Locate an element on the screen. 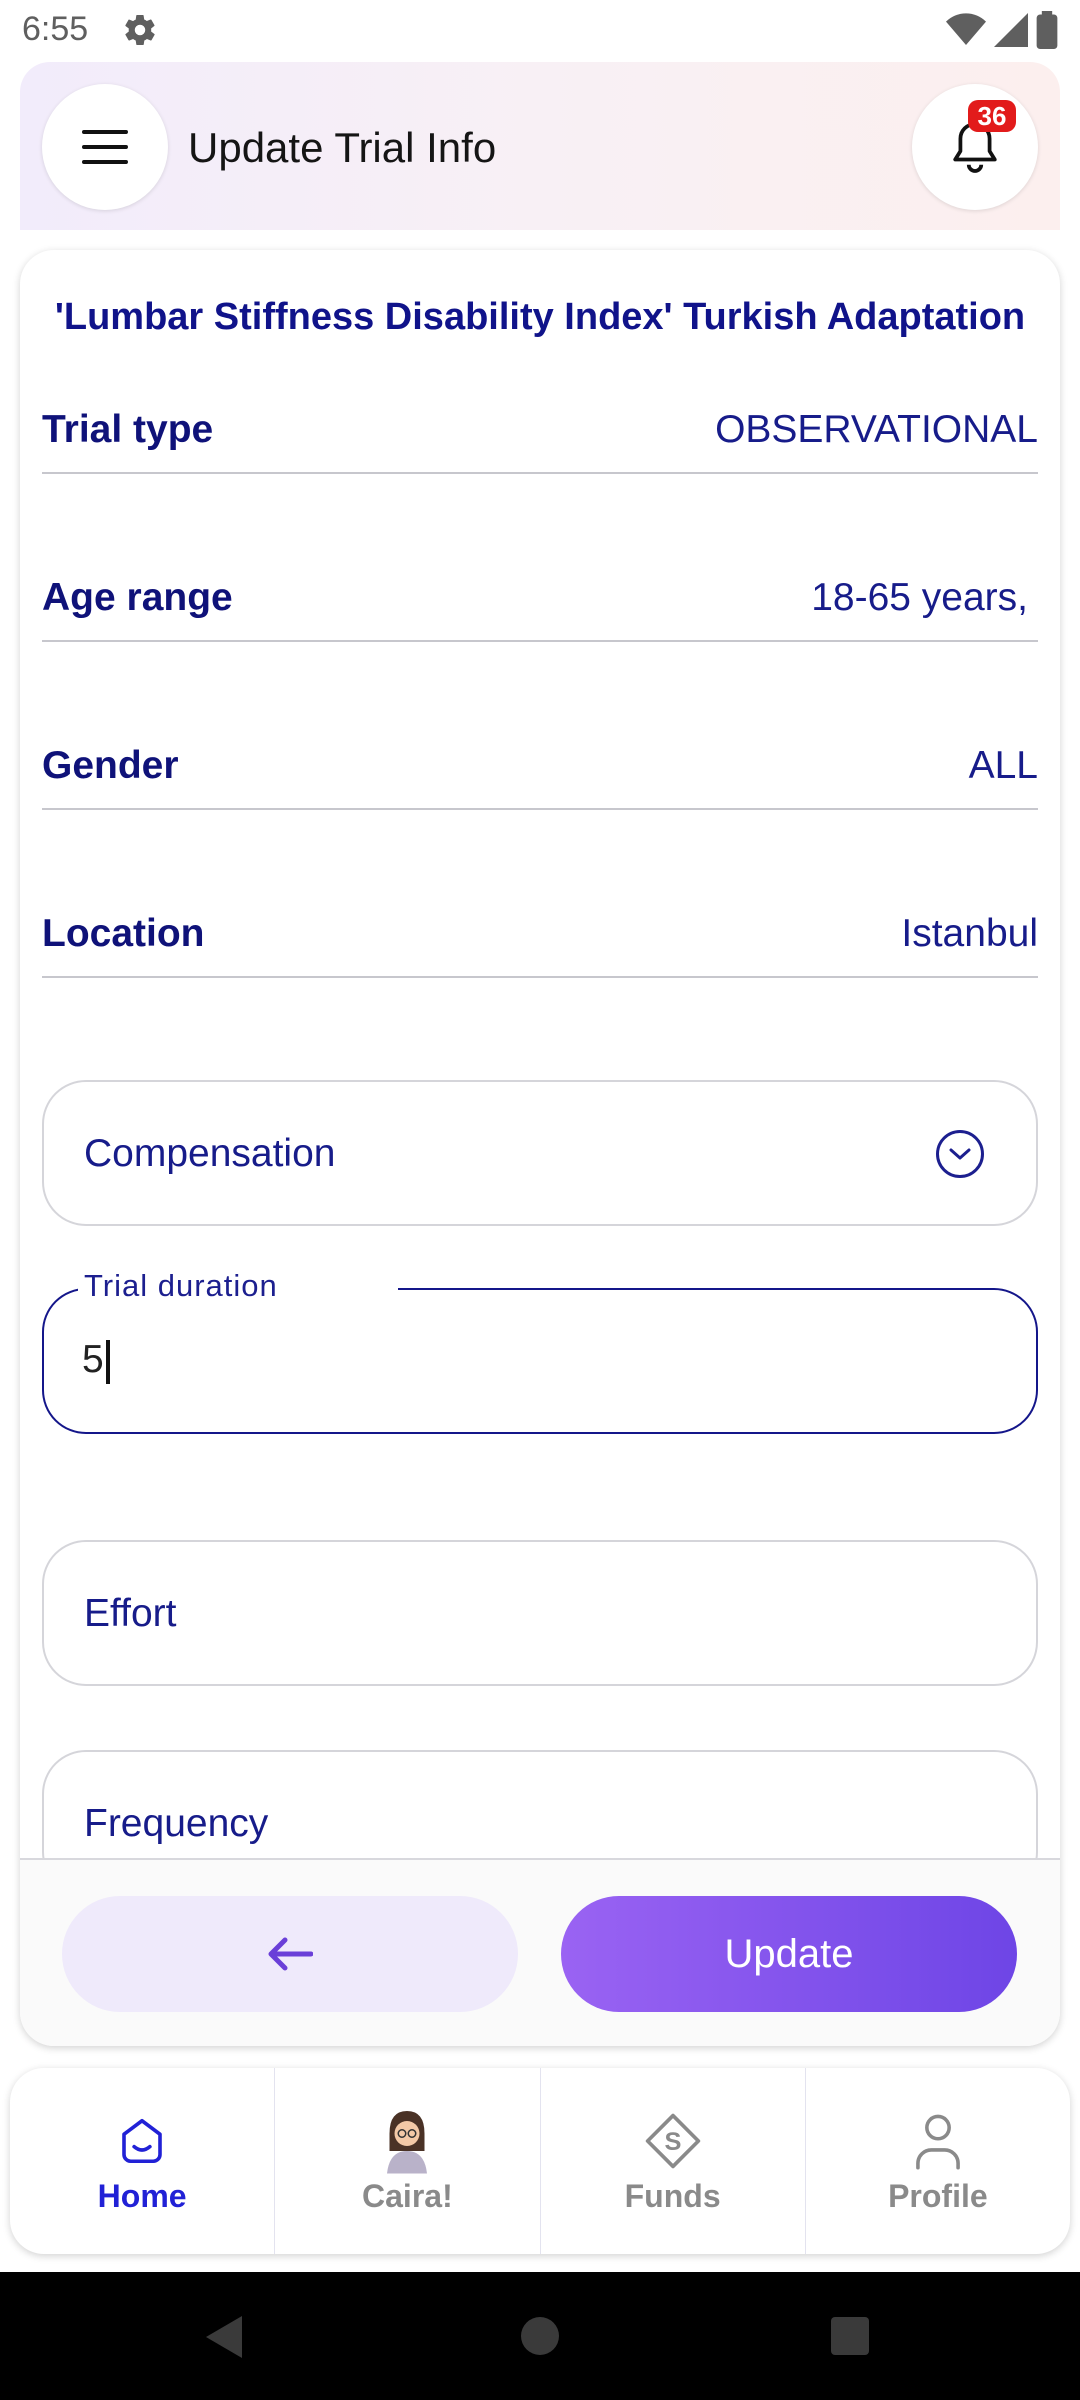 This screenshot has height=2400, width=1080. action-bar: Update is located at coordinates (540, 1952).